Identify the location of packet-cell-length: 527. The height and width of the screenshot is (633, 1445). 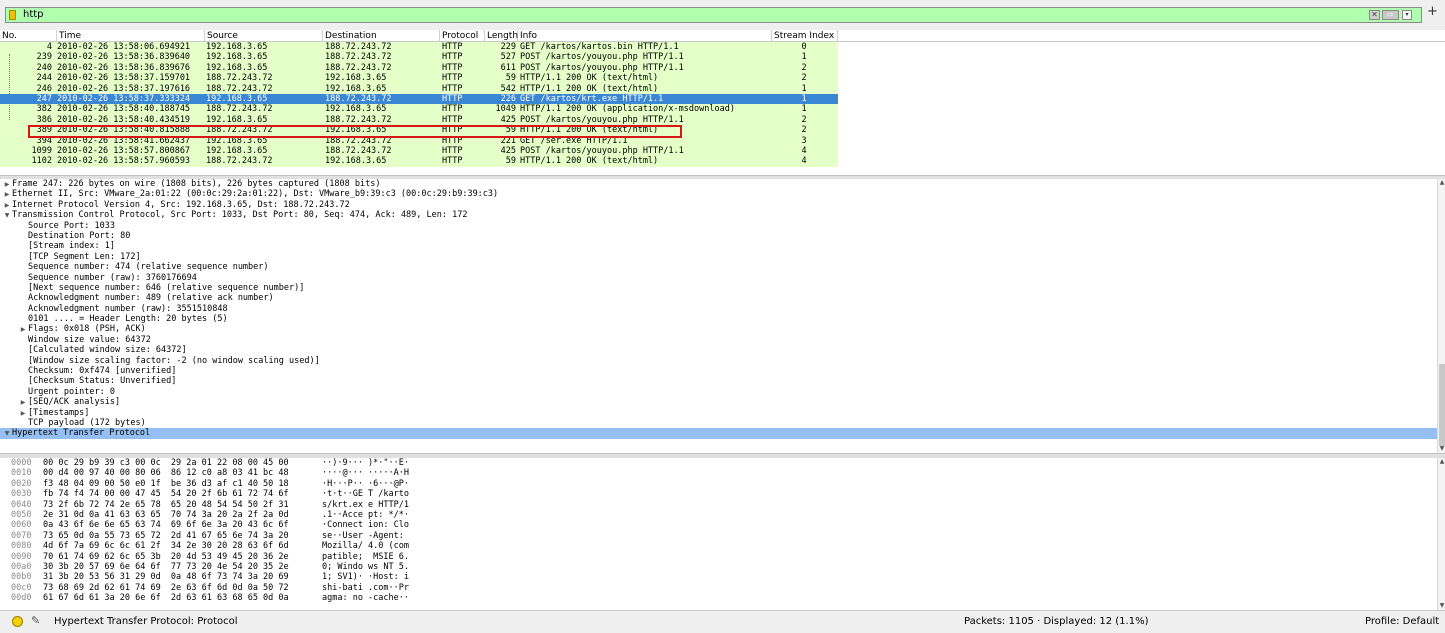
(508, 57).